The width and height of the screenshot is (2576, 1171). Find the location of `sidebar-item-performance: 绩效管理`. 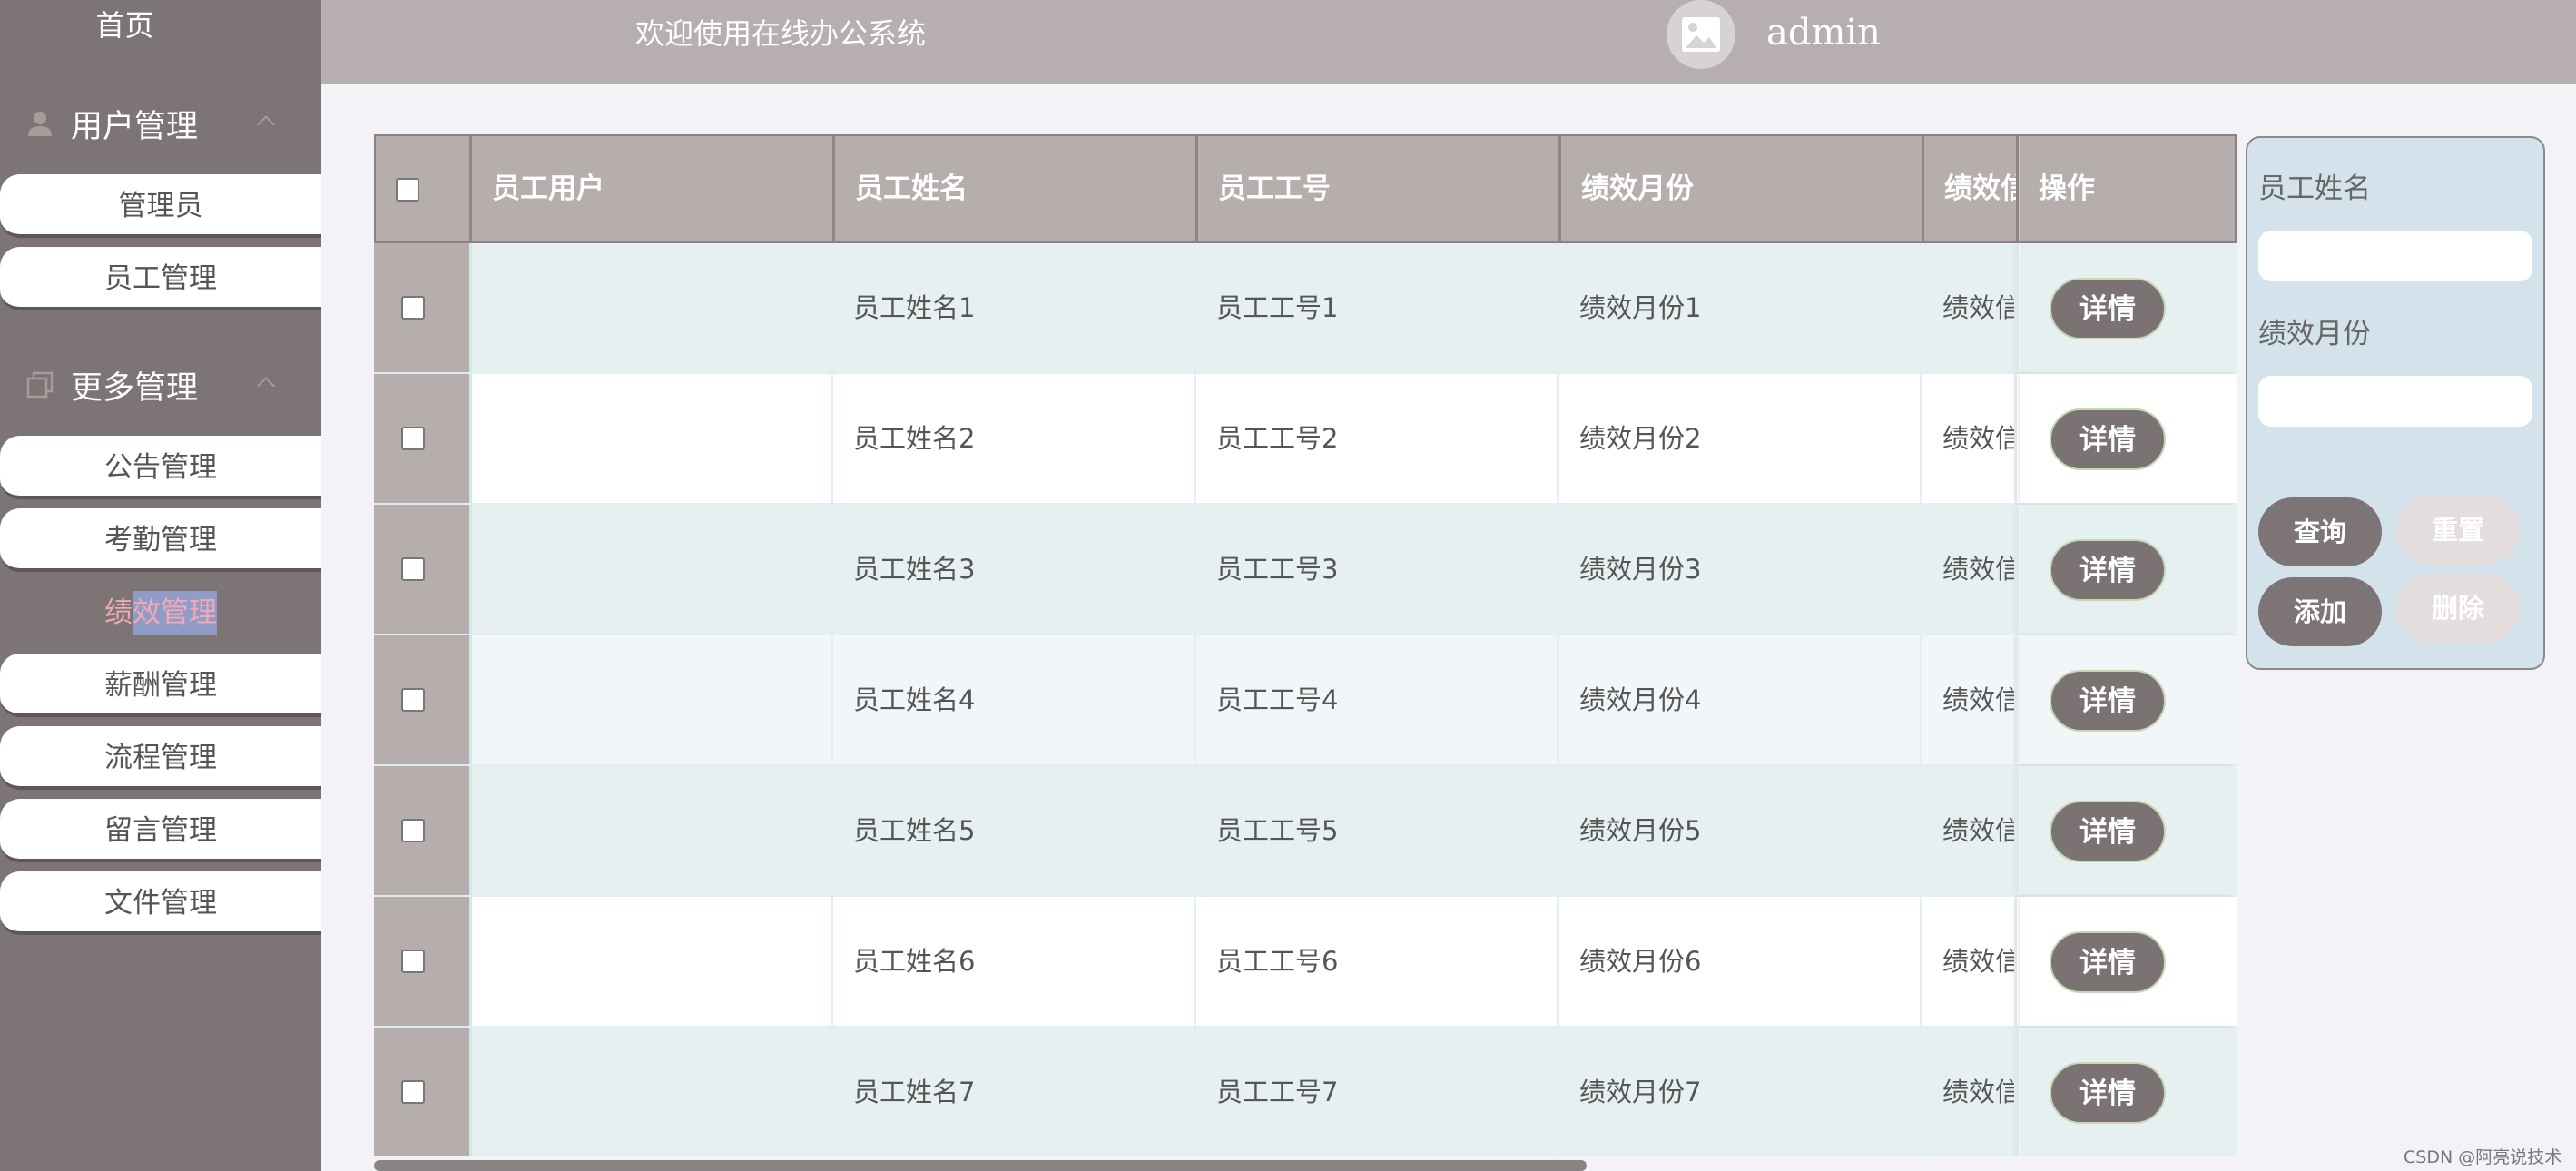

sidebar-item-performance: 绩效管理 is located at coordinates (160, 613).